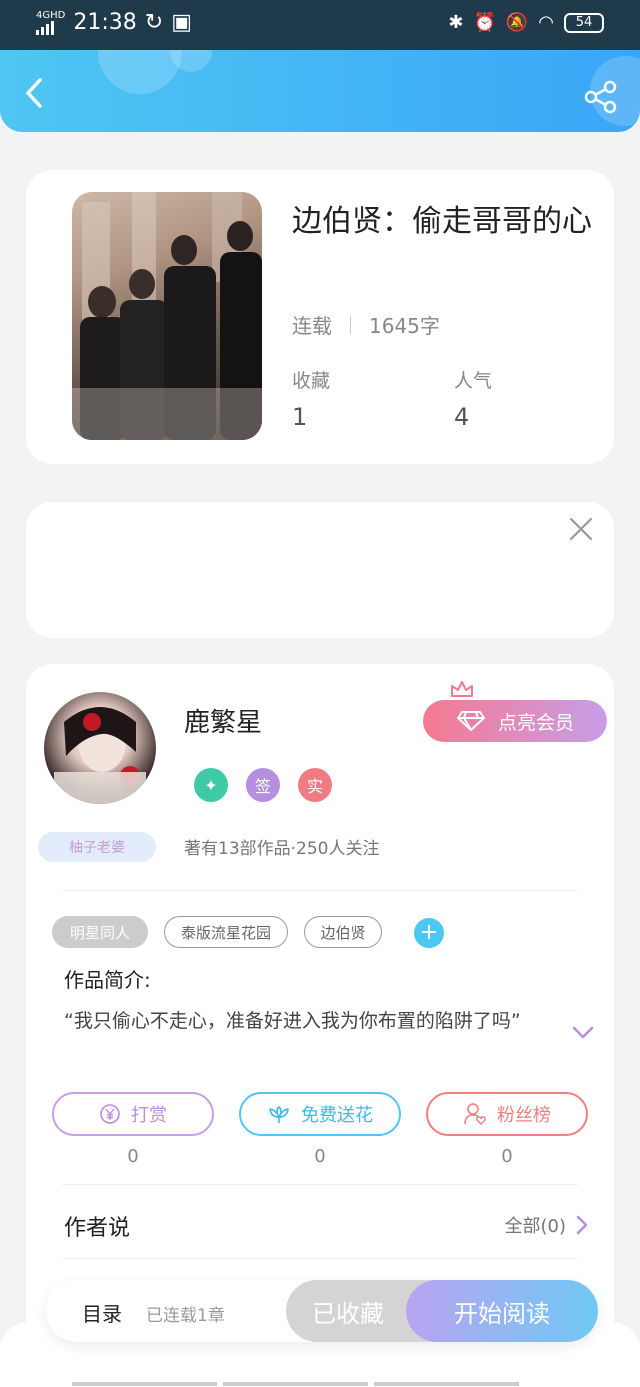 The width and height of the screenshot is (640, 1387). I want to click on close-icon, so click(581, 529).